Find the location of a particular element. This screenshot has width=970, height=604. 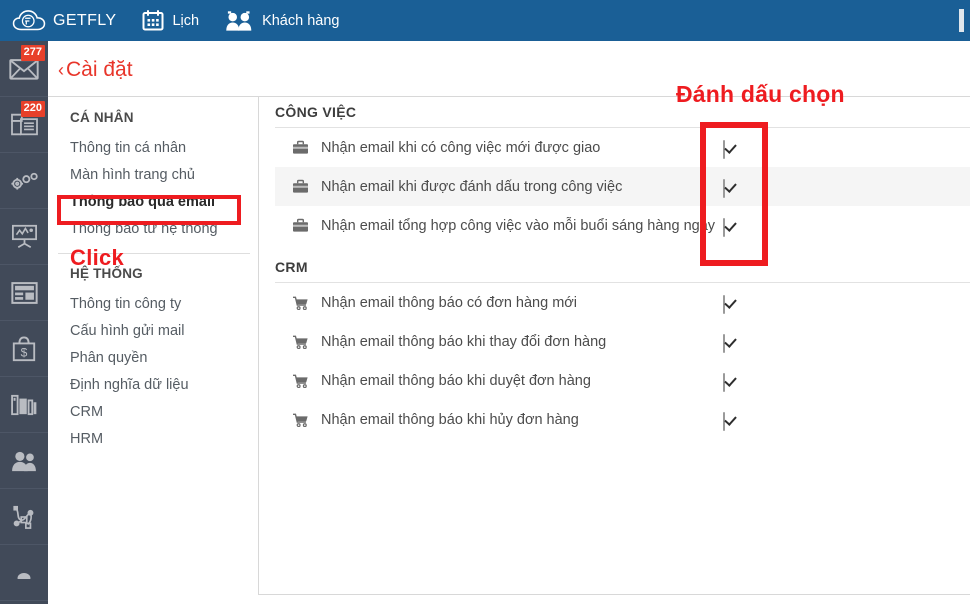

setting-row-label: Nhận email thông báo khi hủy đơn hàng is located at coordinates (450, 419).